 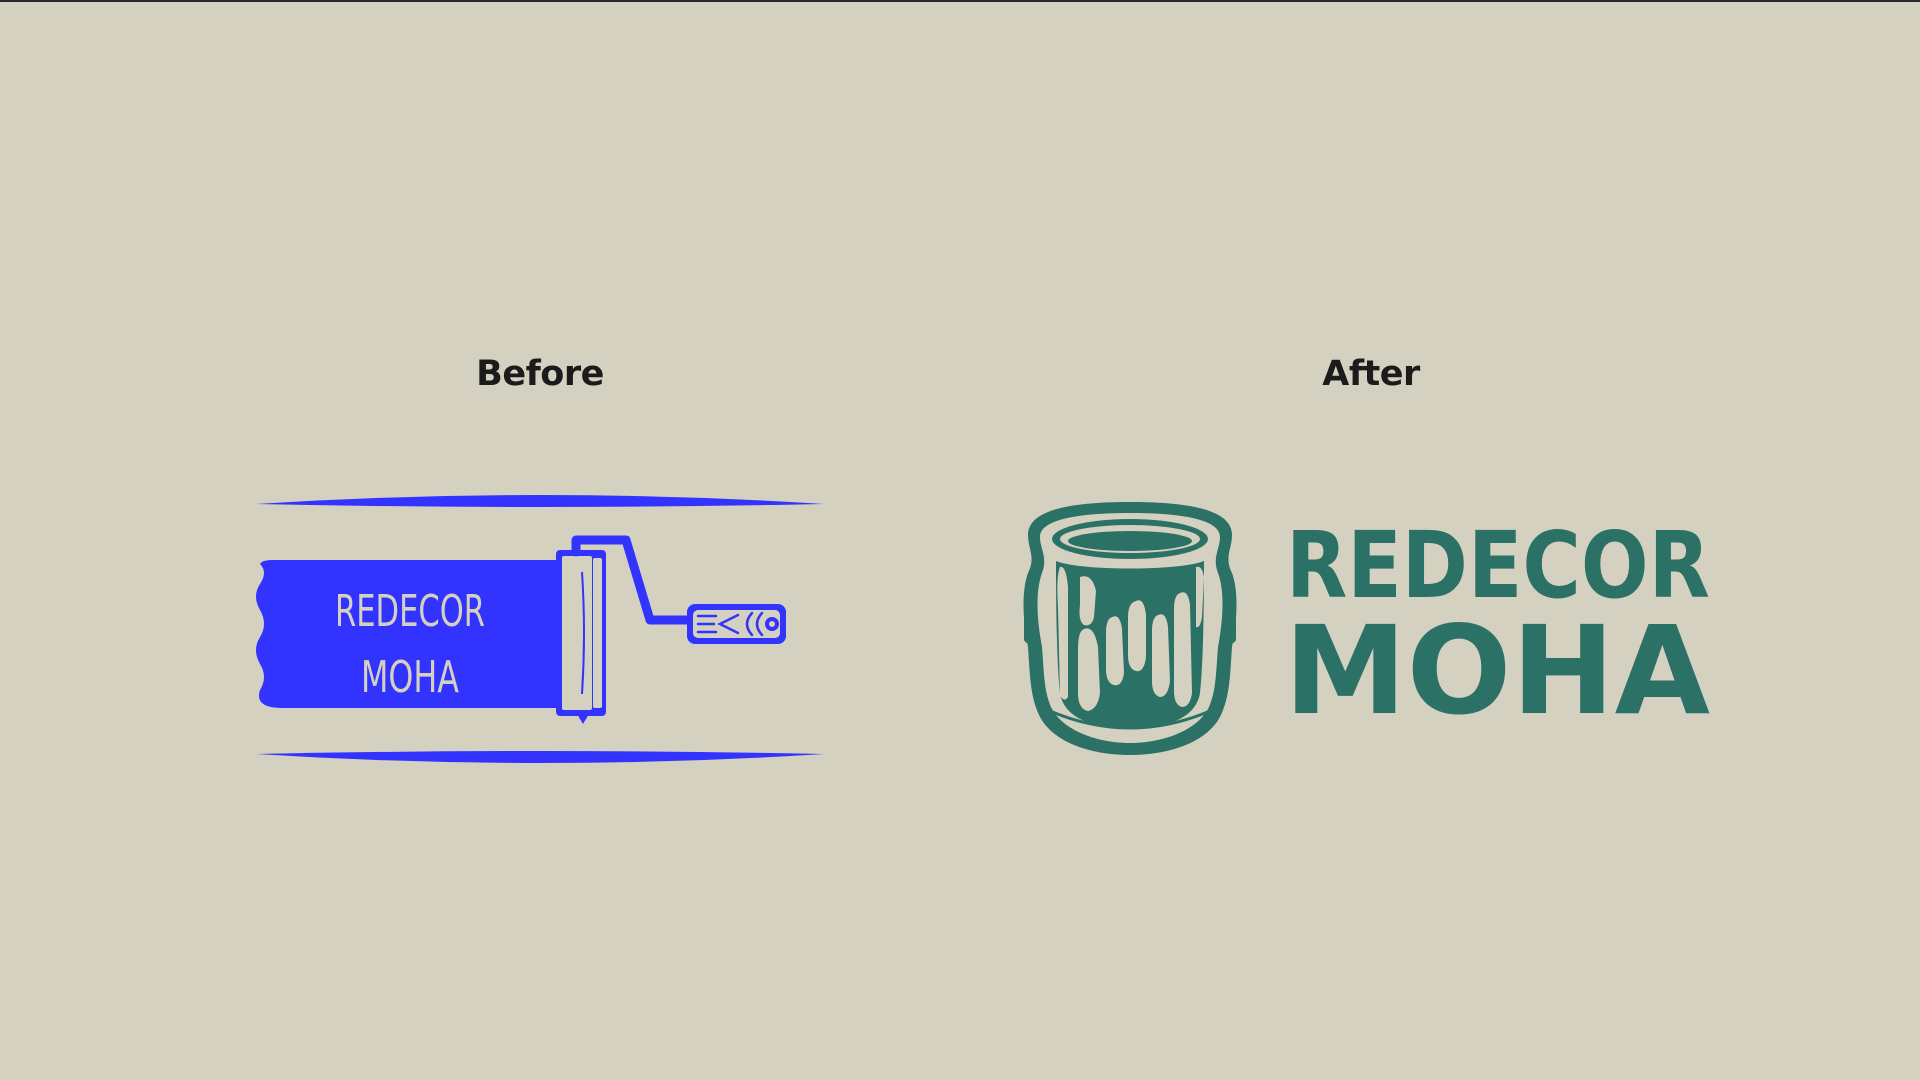 What do you see at coordinates (540, 374) in the screenshot?
I see `before-heading: Before` at bounding box center [540, 374].